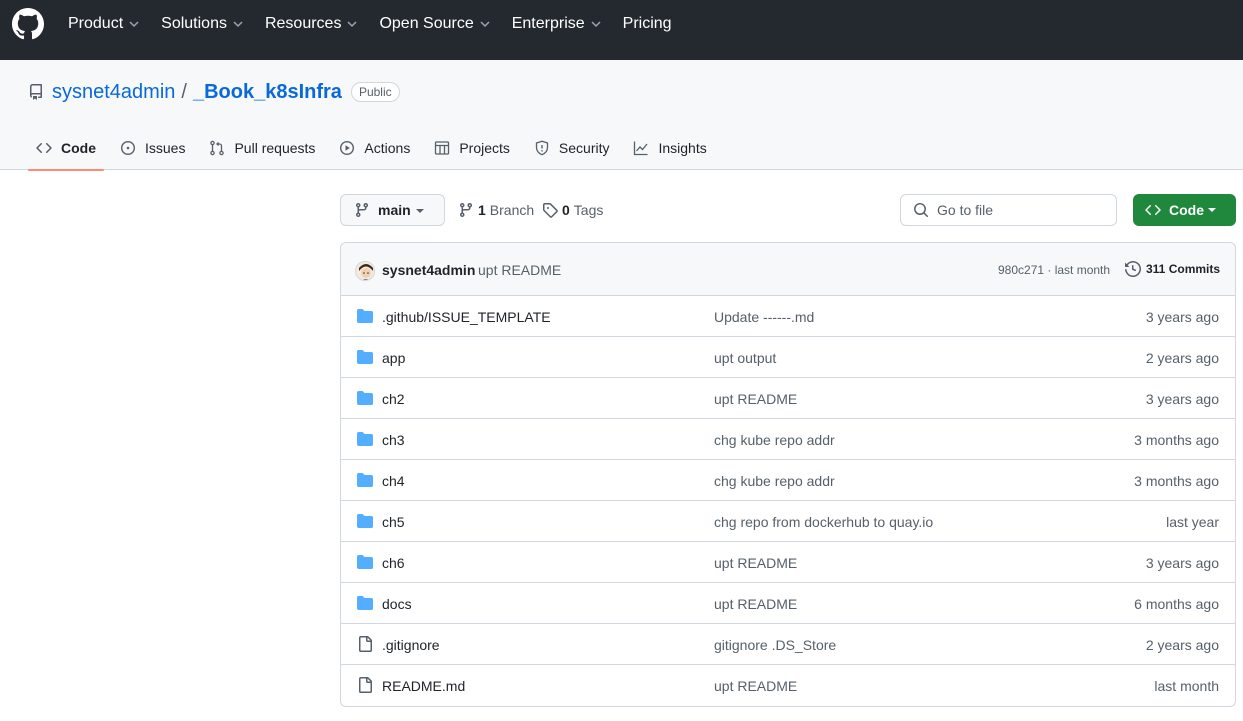 The width and height of the screenshot is (1243, 721). I want to click on repo-title: sysnet4admin / _Book_k8sInfra Public, so click(214, 92).